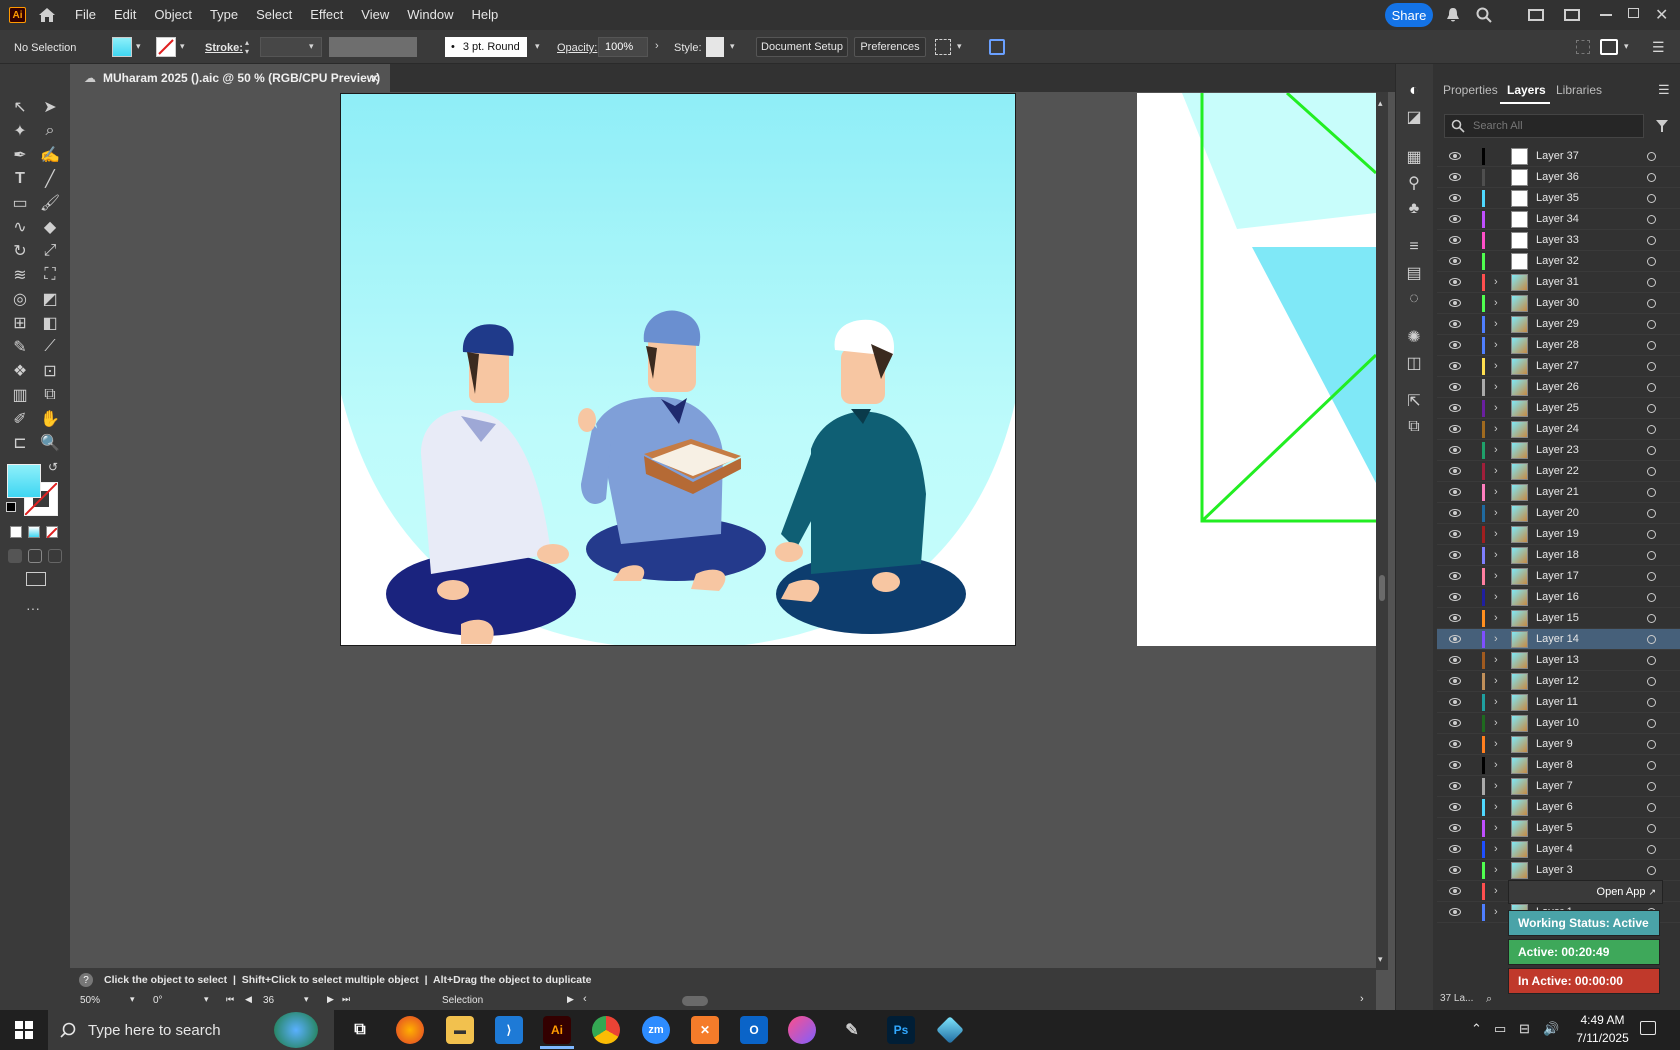 The width and height of the screenshot is (1680, 1050). I want to click on layer-row: › Layer 3, so click(1558, 870).